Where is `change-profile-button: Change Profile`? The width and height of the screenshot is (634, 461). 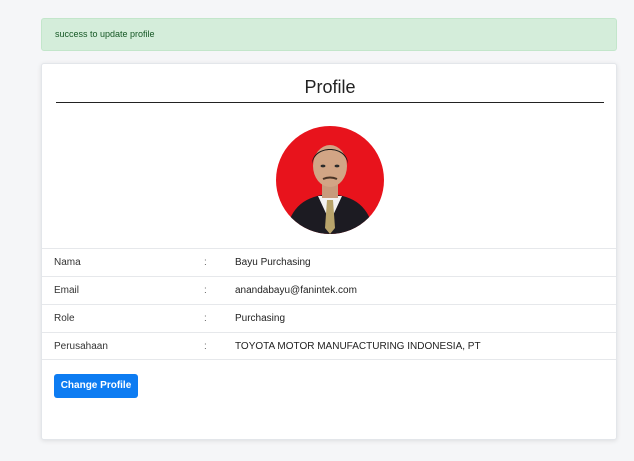
change-profile-button: Change Profile is located at coordinates (96, 386).